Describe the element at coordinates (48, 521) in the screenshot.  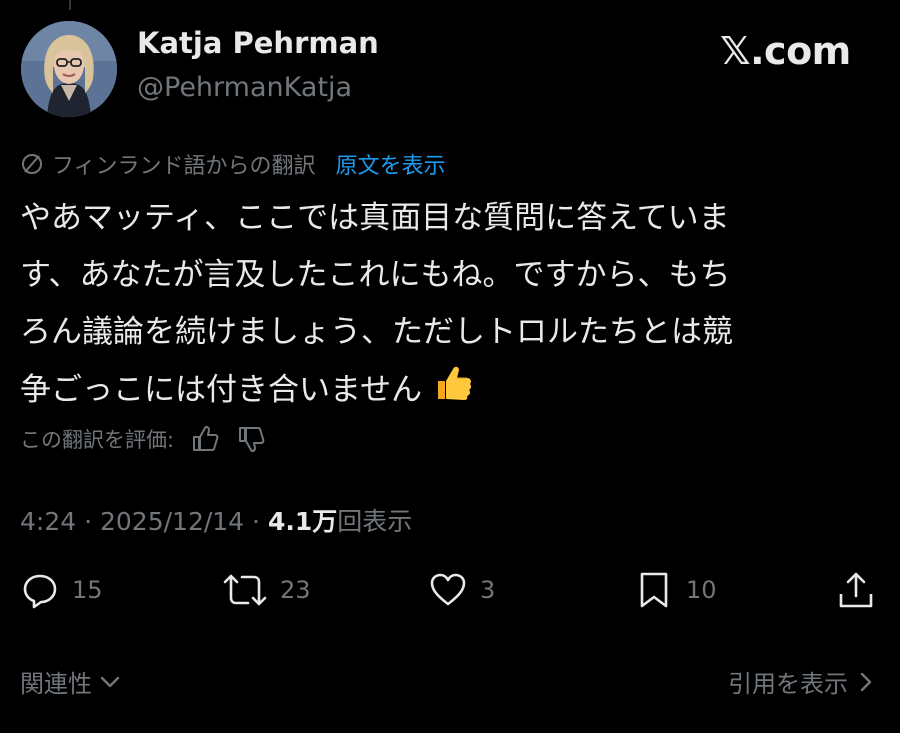
I see `post-time: 4:24` at that location.